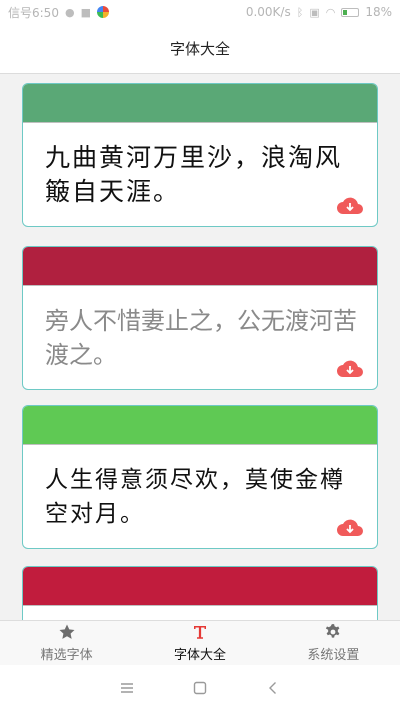  I want to click on network-speed: 0.00K/s, so click(268, 12).